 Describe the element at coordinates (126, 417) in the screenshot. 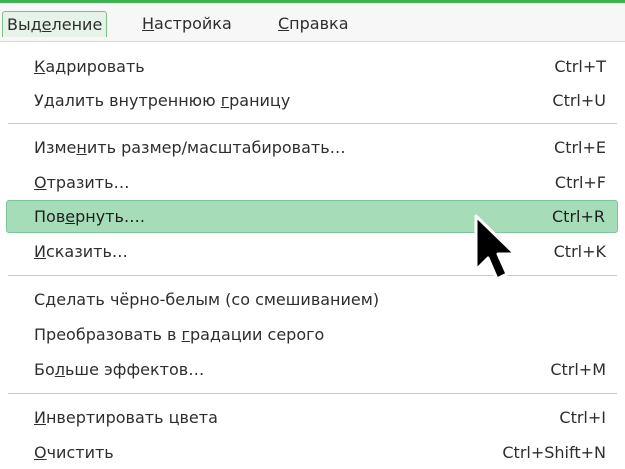

I see `menu-item-invert-colors-label: Инвертировать цвета` at that location.